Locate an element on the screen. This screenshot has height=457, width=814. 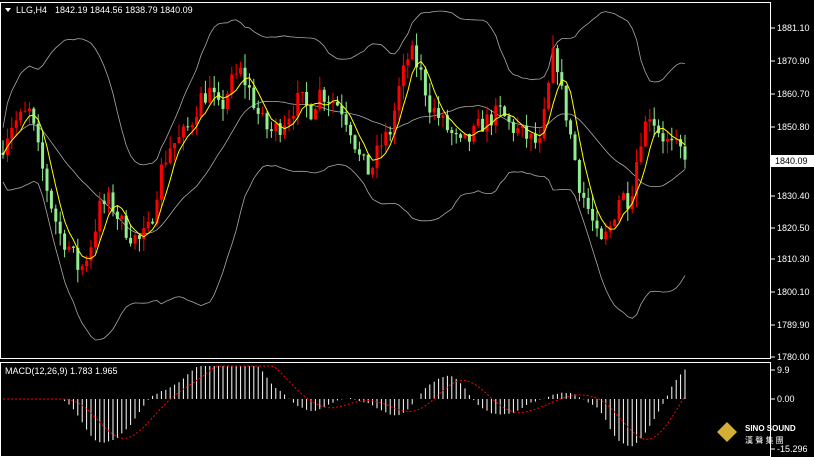
macd-tick-label: 0.00 is located at coordinates (786, 399).